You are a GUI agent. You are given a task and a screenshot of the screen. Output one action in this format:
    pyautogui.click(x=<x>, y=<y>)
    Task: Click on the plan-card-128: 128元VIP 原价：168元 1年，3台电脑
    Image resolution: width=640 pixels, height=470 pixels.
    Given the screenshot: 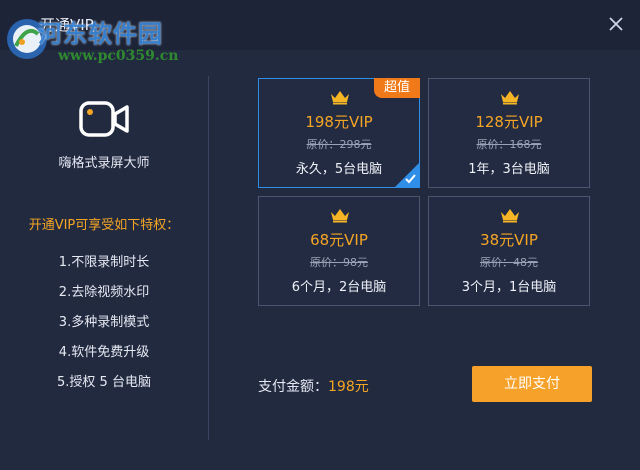 What is the action you would take?
    pyautogui.click(x=509, y=133)
    